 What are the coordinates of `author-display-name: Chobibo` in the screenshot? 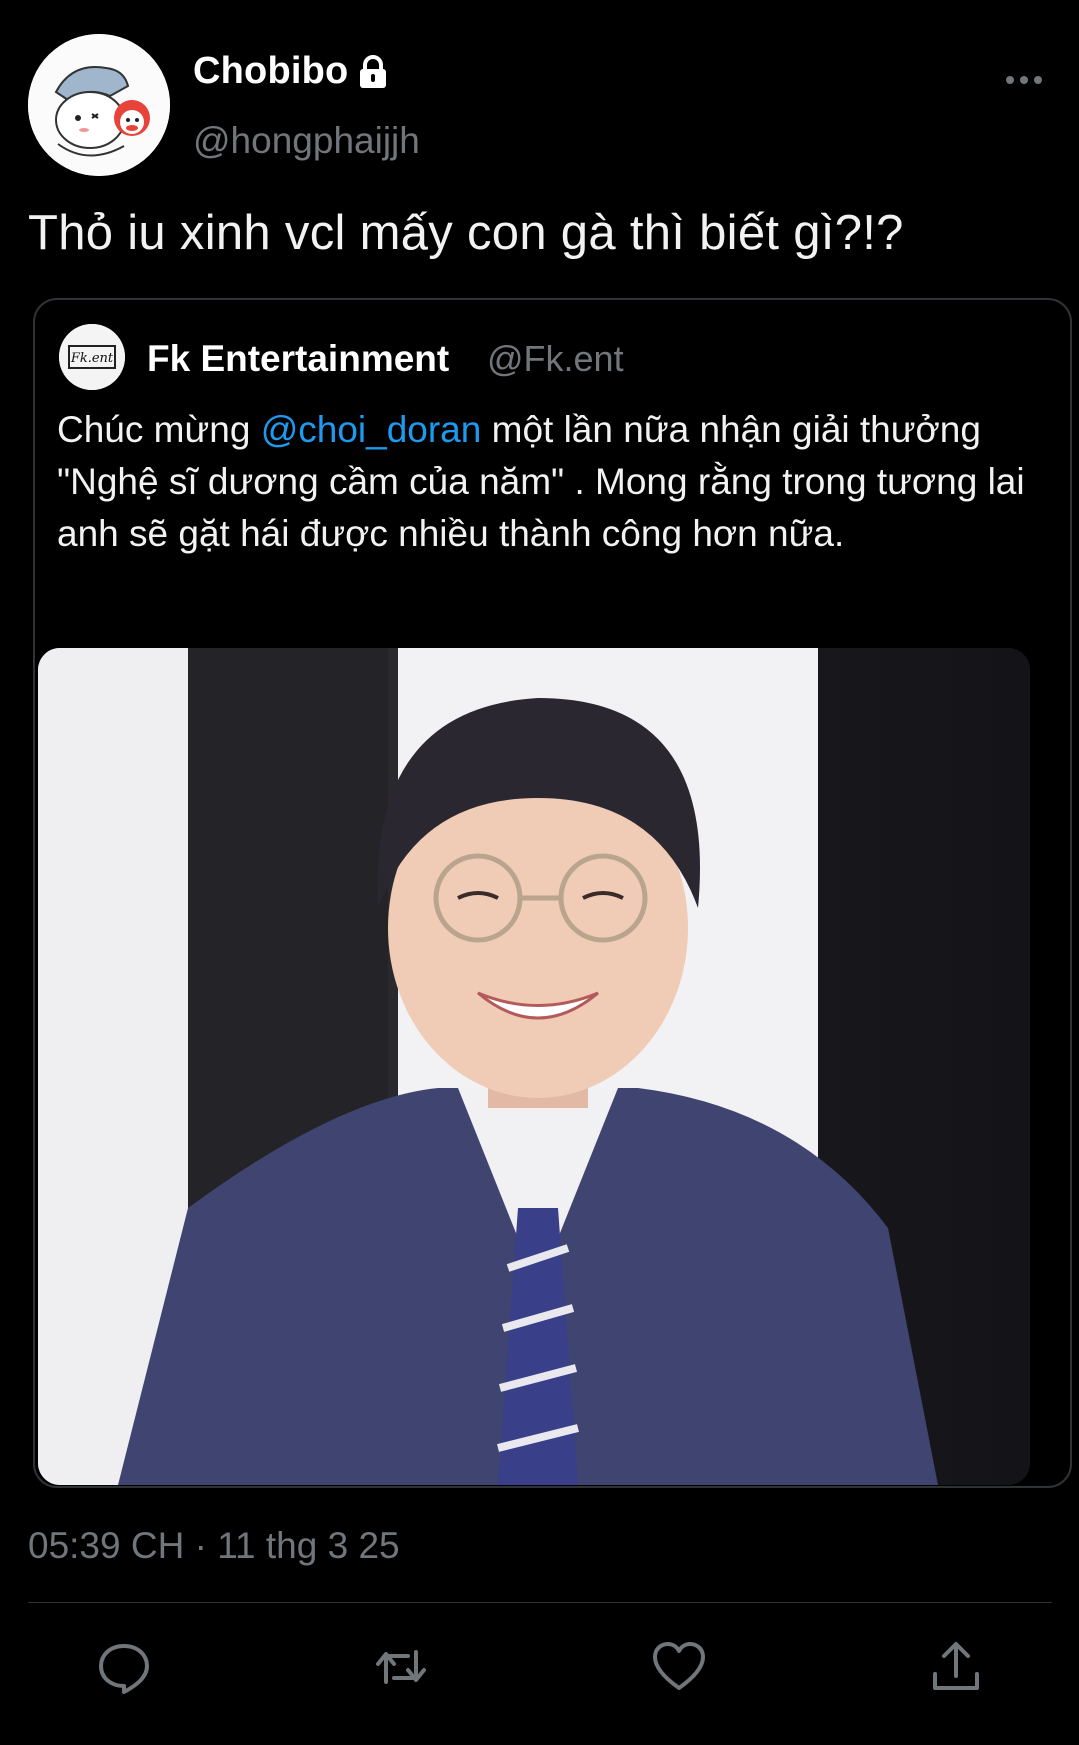 It's located at (270, 71).